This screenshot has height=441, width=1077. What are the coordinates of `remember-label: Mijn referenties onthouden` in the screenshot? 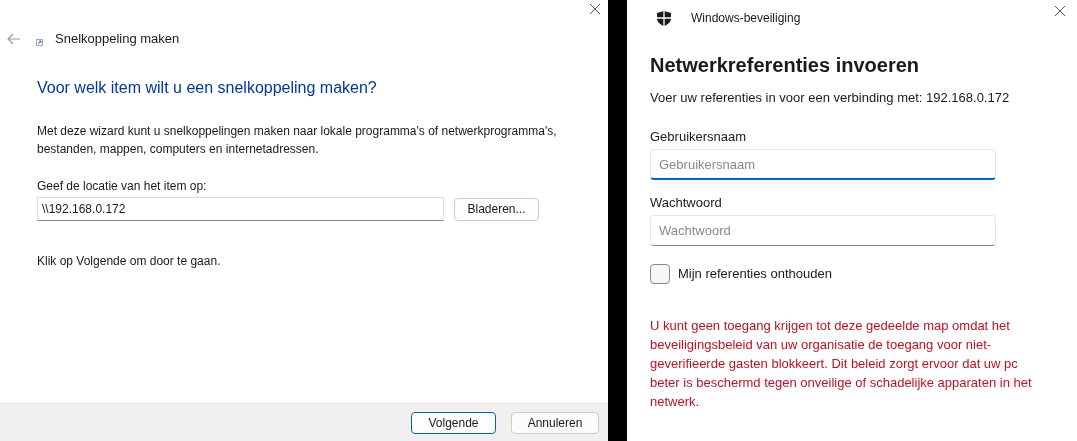 It's located at (755, 274).